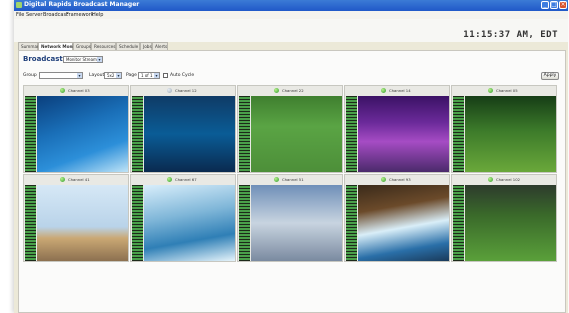  What do you see at coordinates (507, 90) in the screenshot?
I see `channel-label: Channel 05` at bounding box center [507, 90].